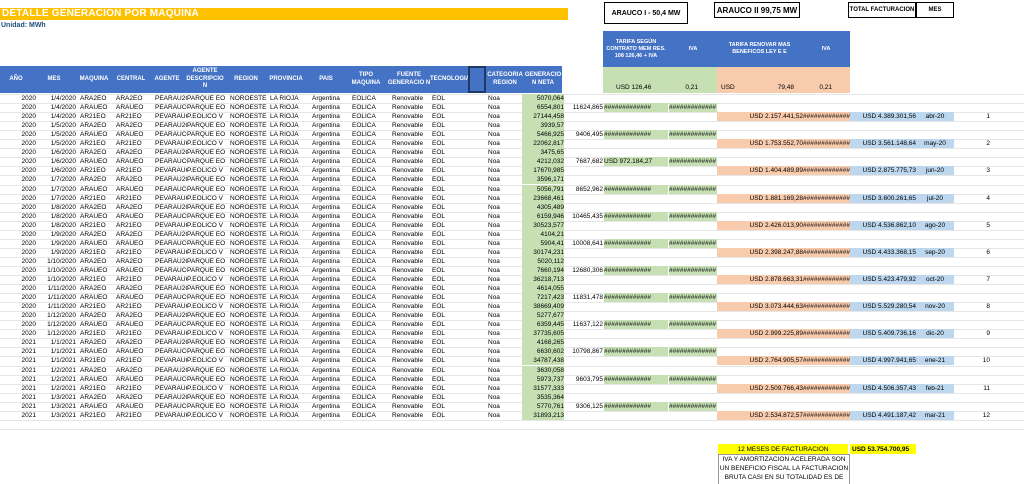 The height and width of the screenshot is (484, 1024). Describe the element at coordinates (760, 225) in the screenshot. I see `table-cell: USD 2.426.013,90` at that location.